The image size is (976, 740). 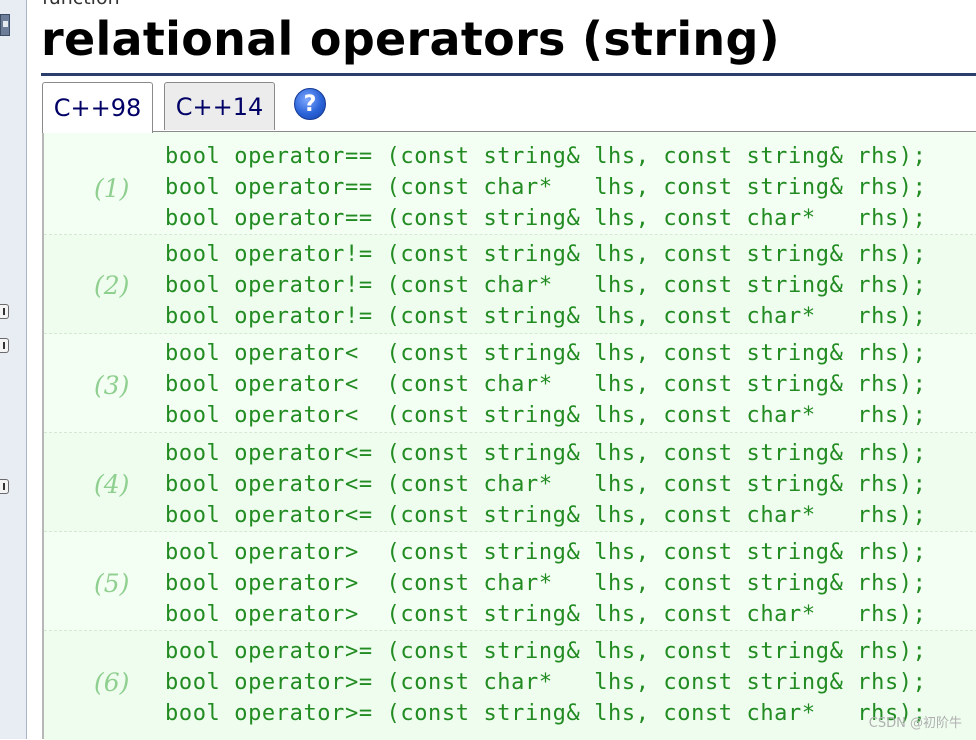 What do you see at coordinates (410, 39) in the screenshot?
I see `page-title: relational operators (string)` at bounding box center [410, 39].